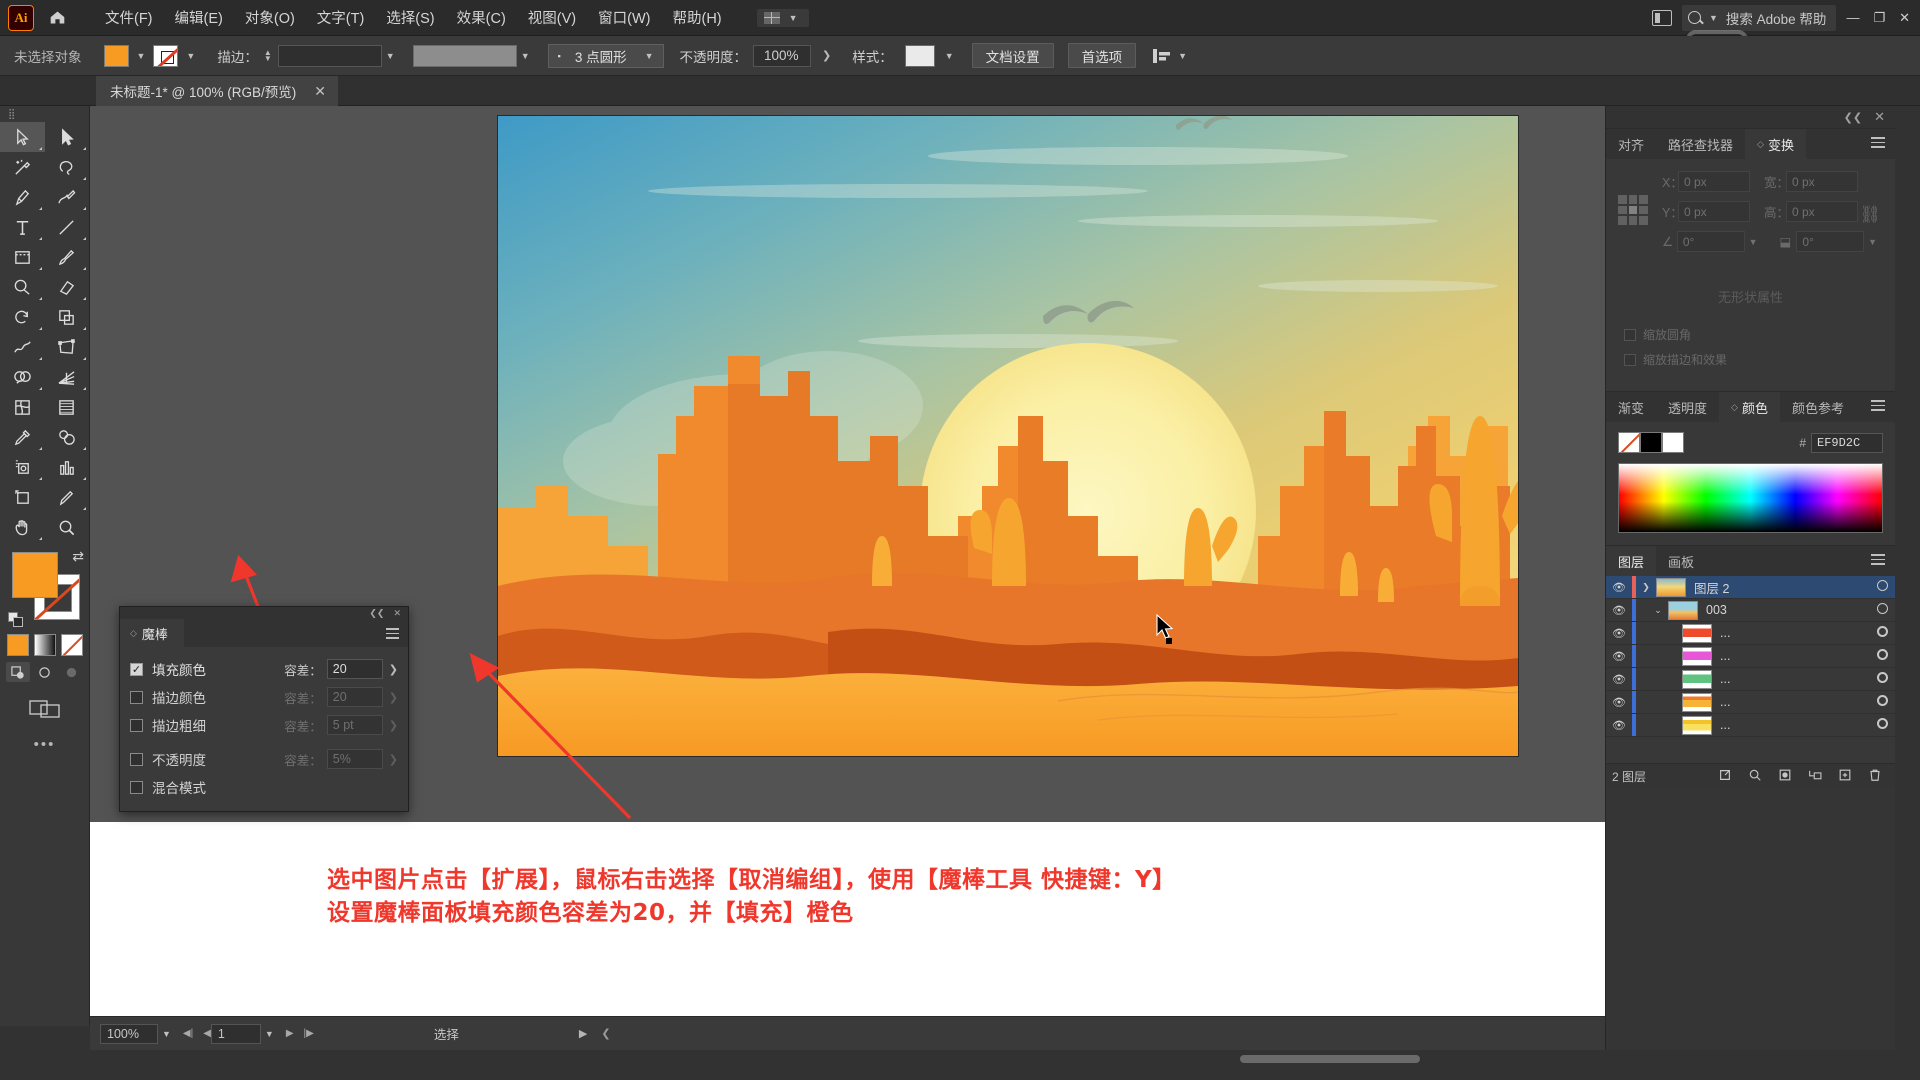 Image resolution: width=1920 pixels, height=1080 pixels. What do you see at coordinates (329, 55) in the screenshot?
I see `stroke-weight-field` at bounding box center [329, 55].